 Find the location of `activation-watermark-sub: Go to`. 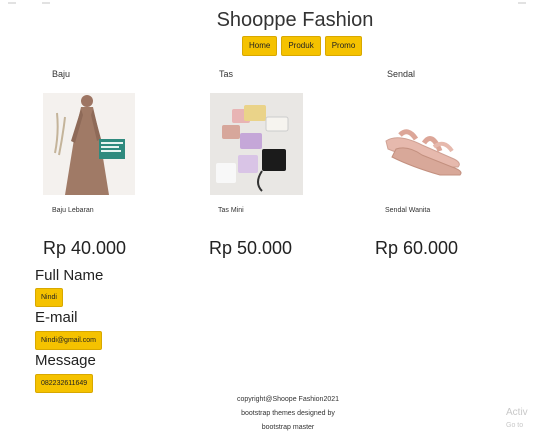

activation-watermark-sub: Go to is located at coordinates (515, 425).